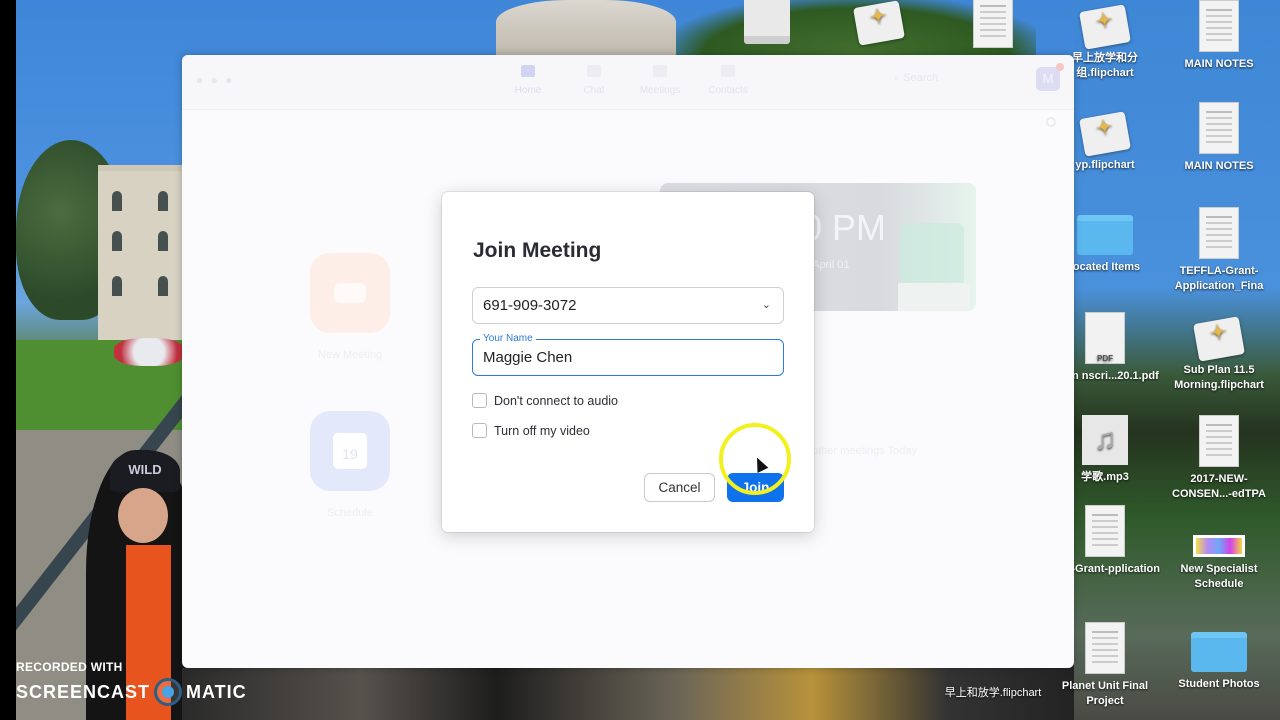 The image size is (1280, 720). I want to click on plant-illustration, so click(932, 255).